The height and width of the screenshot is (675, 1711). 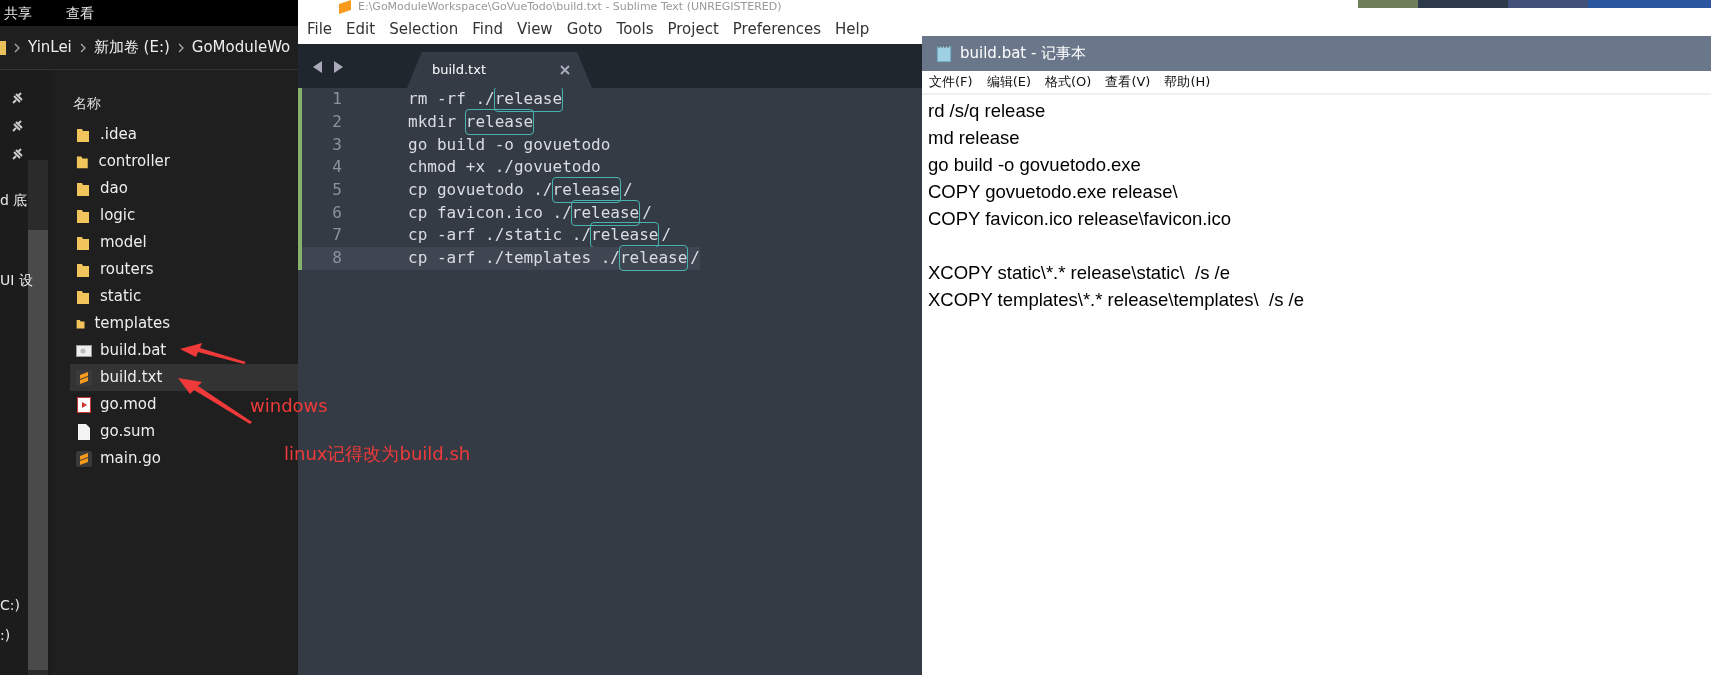 I want to click on menu-item: Preferences, so click(x=777, y=29).